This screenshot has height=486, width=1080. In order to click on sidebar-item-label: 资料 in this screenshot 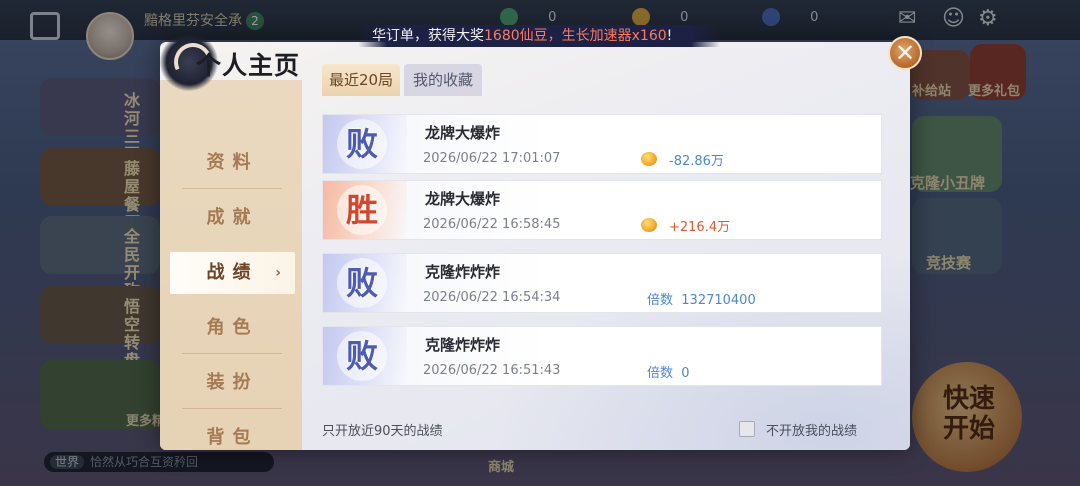, I will do `click(232, 162)`.